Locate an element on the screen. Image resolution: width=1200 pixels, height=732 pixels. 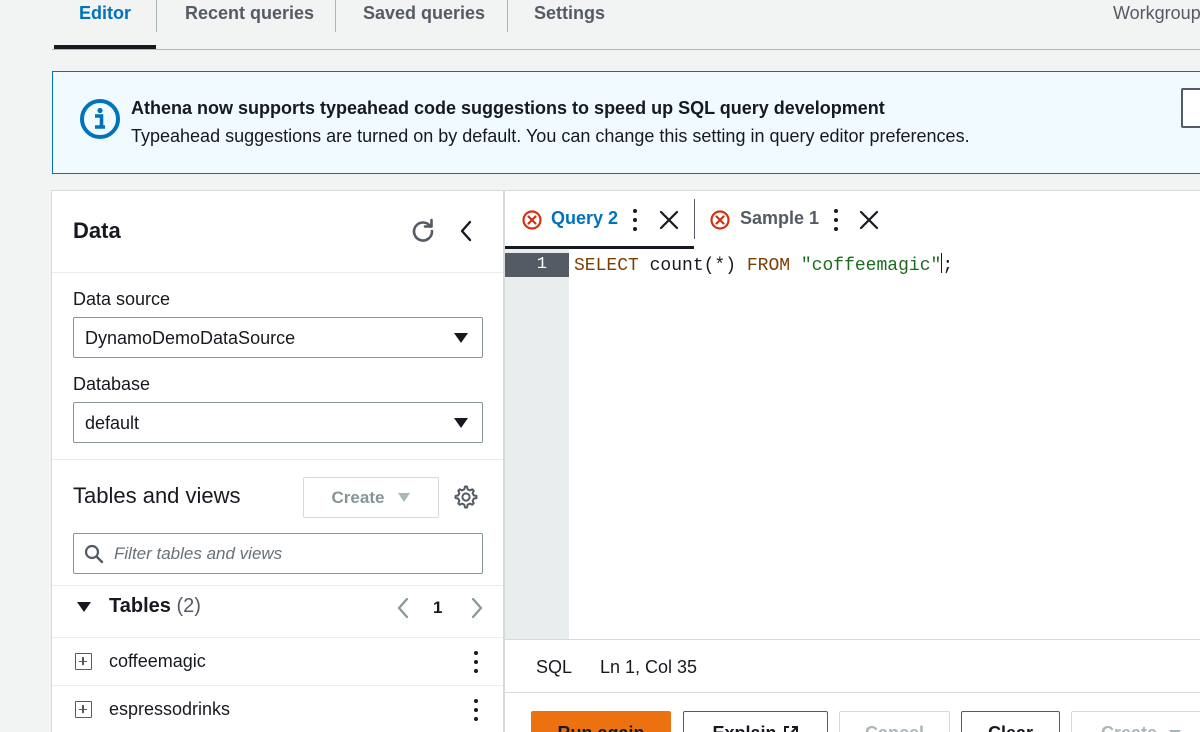
settings-gear-icon is located at coordinates (466, 497).